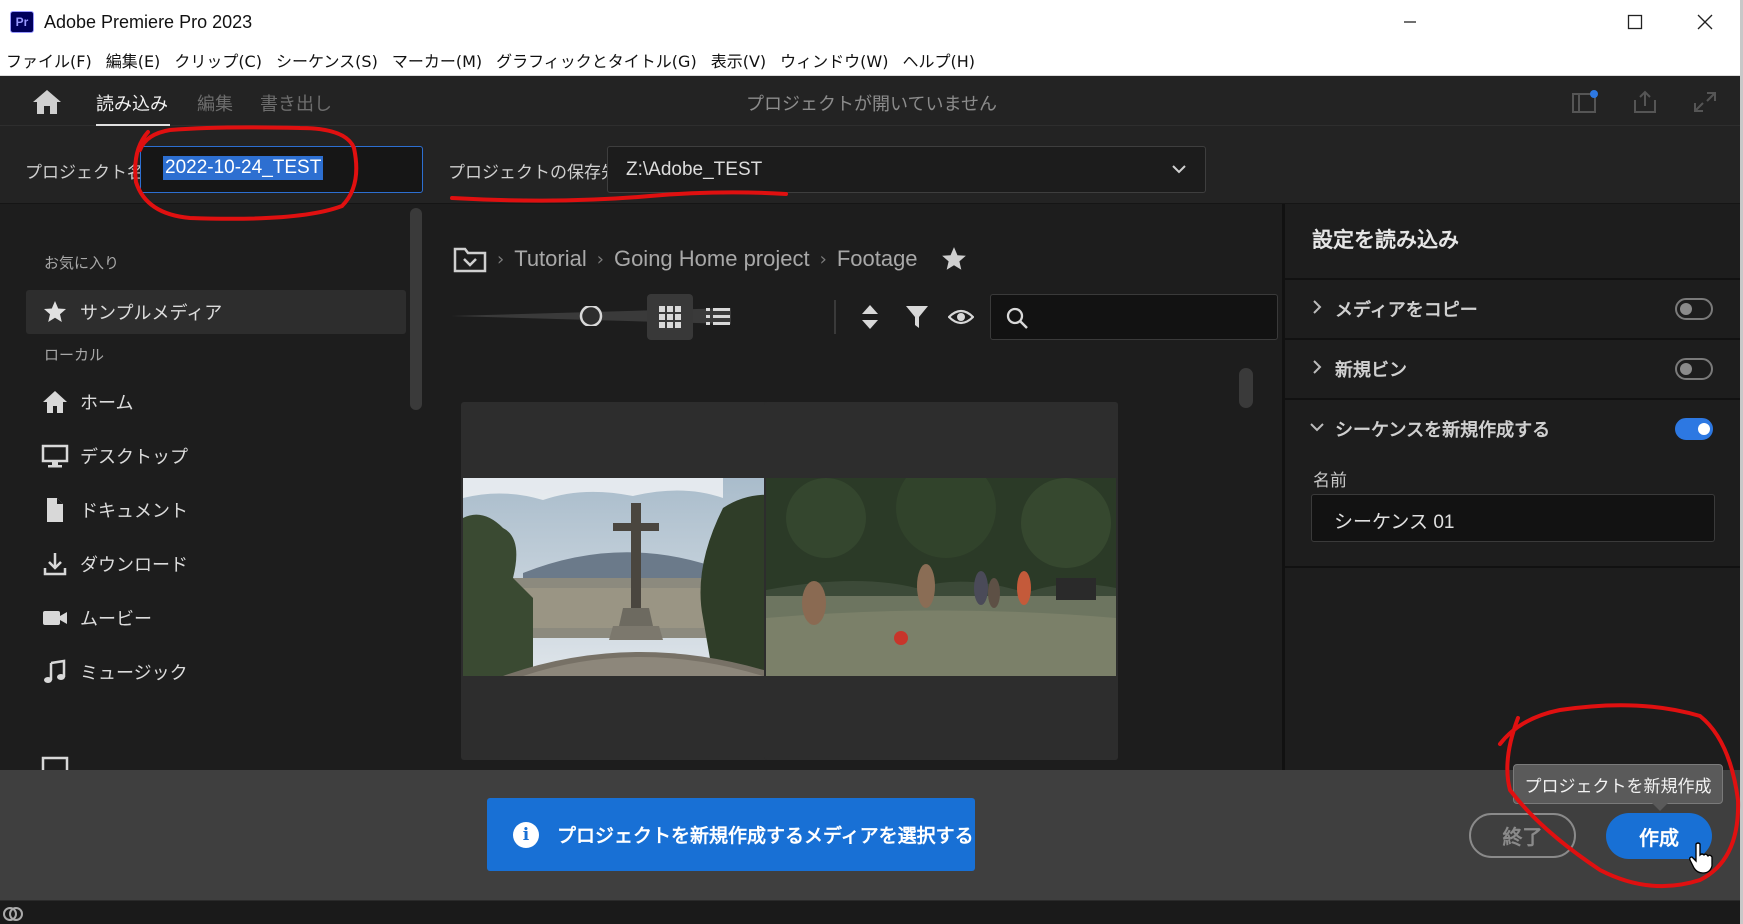  What do you see at coordinates (1694, 429) in the screenshot?
I see `new-sequence-toggle` at bounding box center [1694, 429].